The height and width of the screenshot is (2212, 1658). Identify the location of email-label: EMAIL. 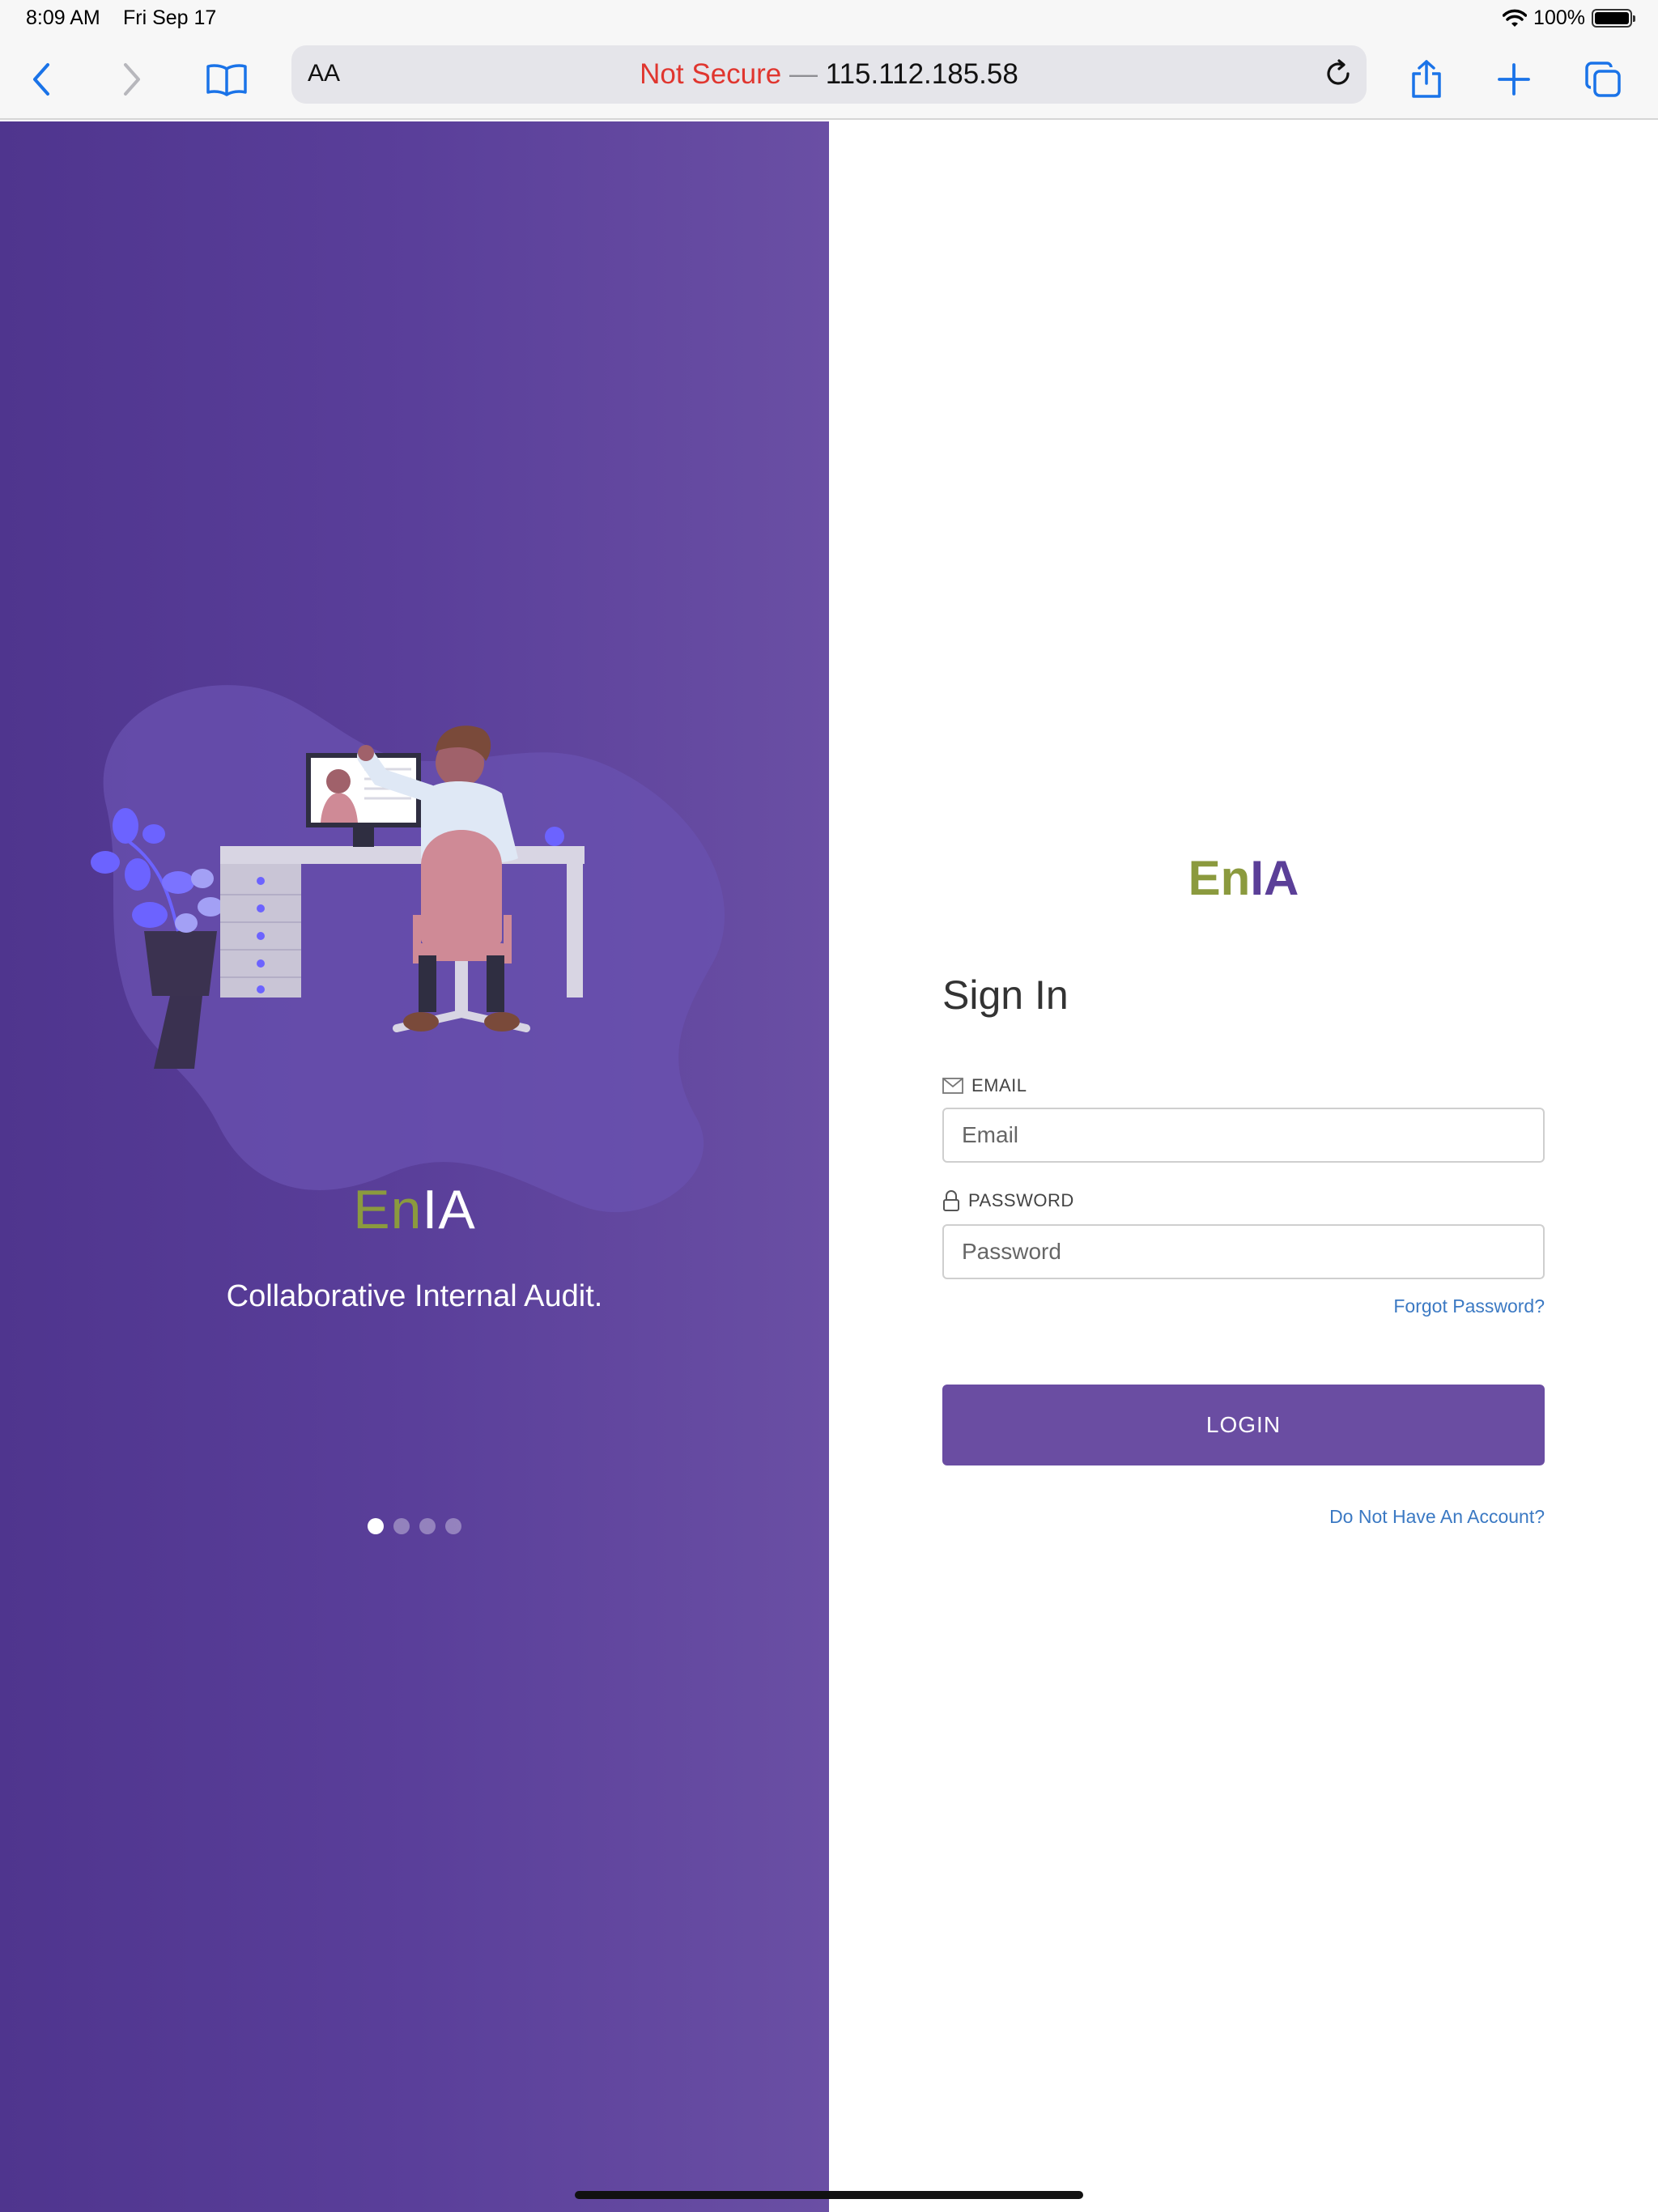
(984, 1086).